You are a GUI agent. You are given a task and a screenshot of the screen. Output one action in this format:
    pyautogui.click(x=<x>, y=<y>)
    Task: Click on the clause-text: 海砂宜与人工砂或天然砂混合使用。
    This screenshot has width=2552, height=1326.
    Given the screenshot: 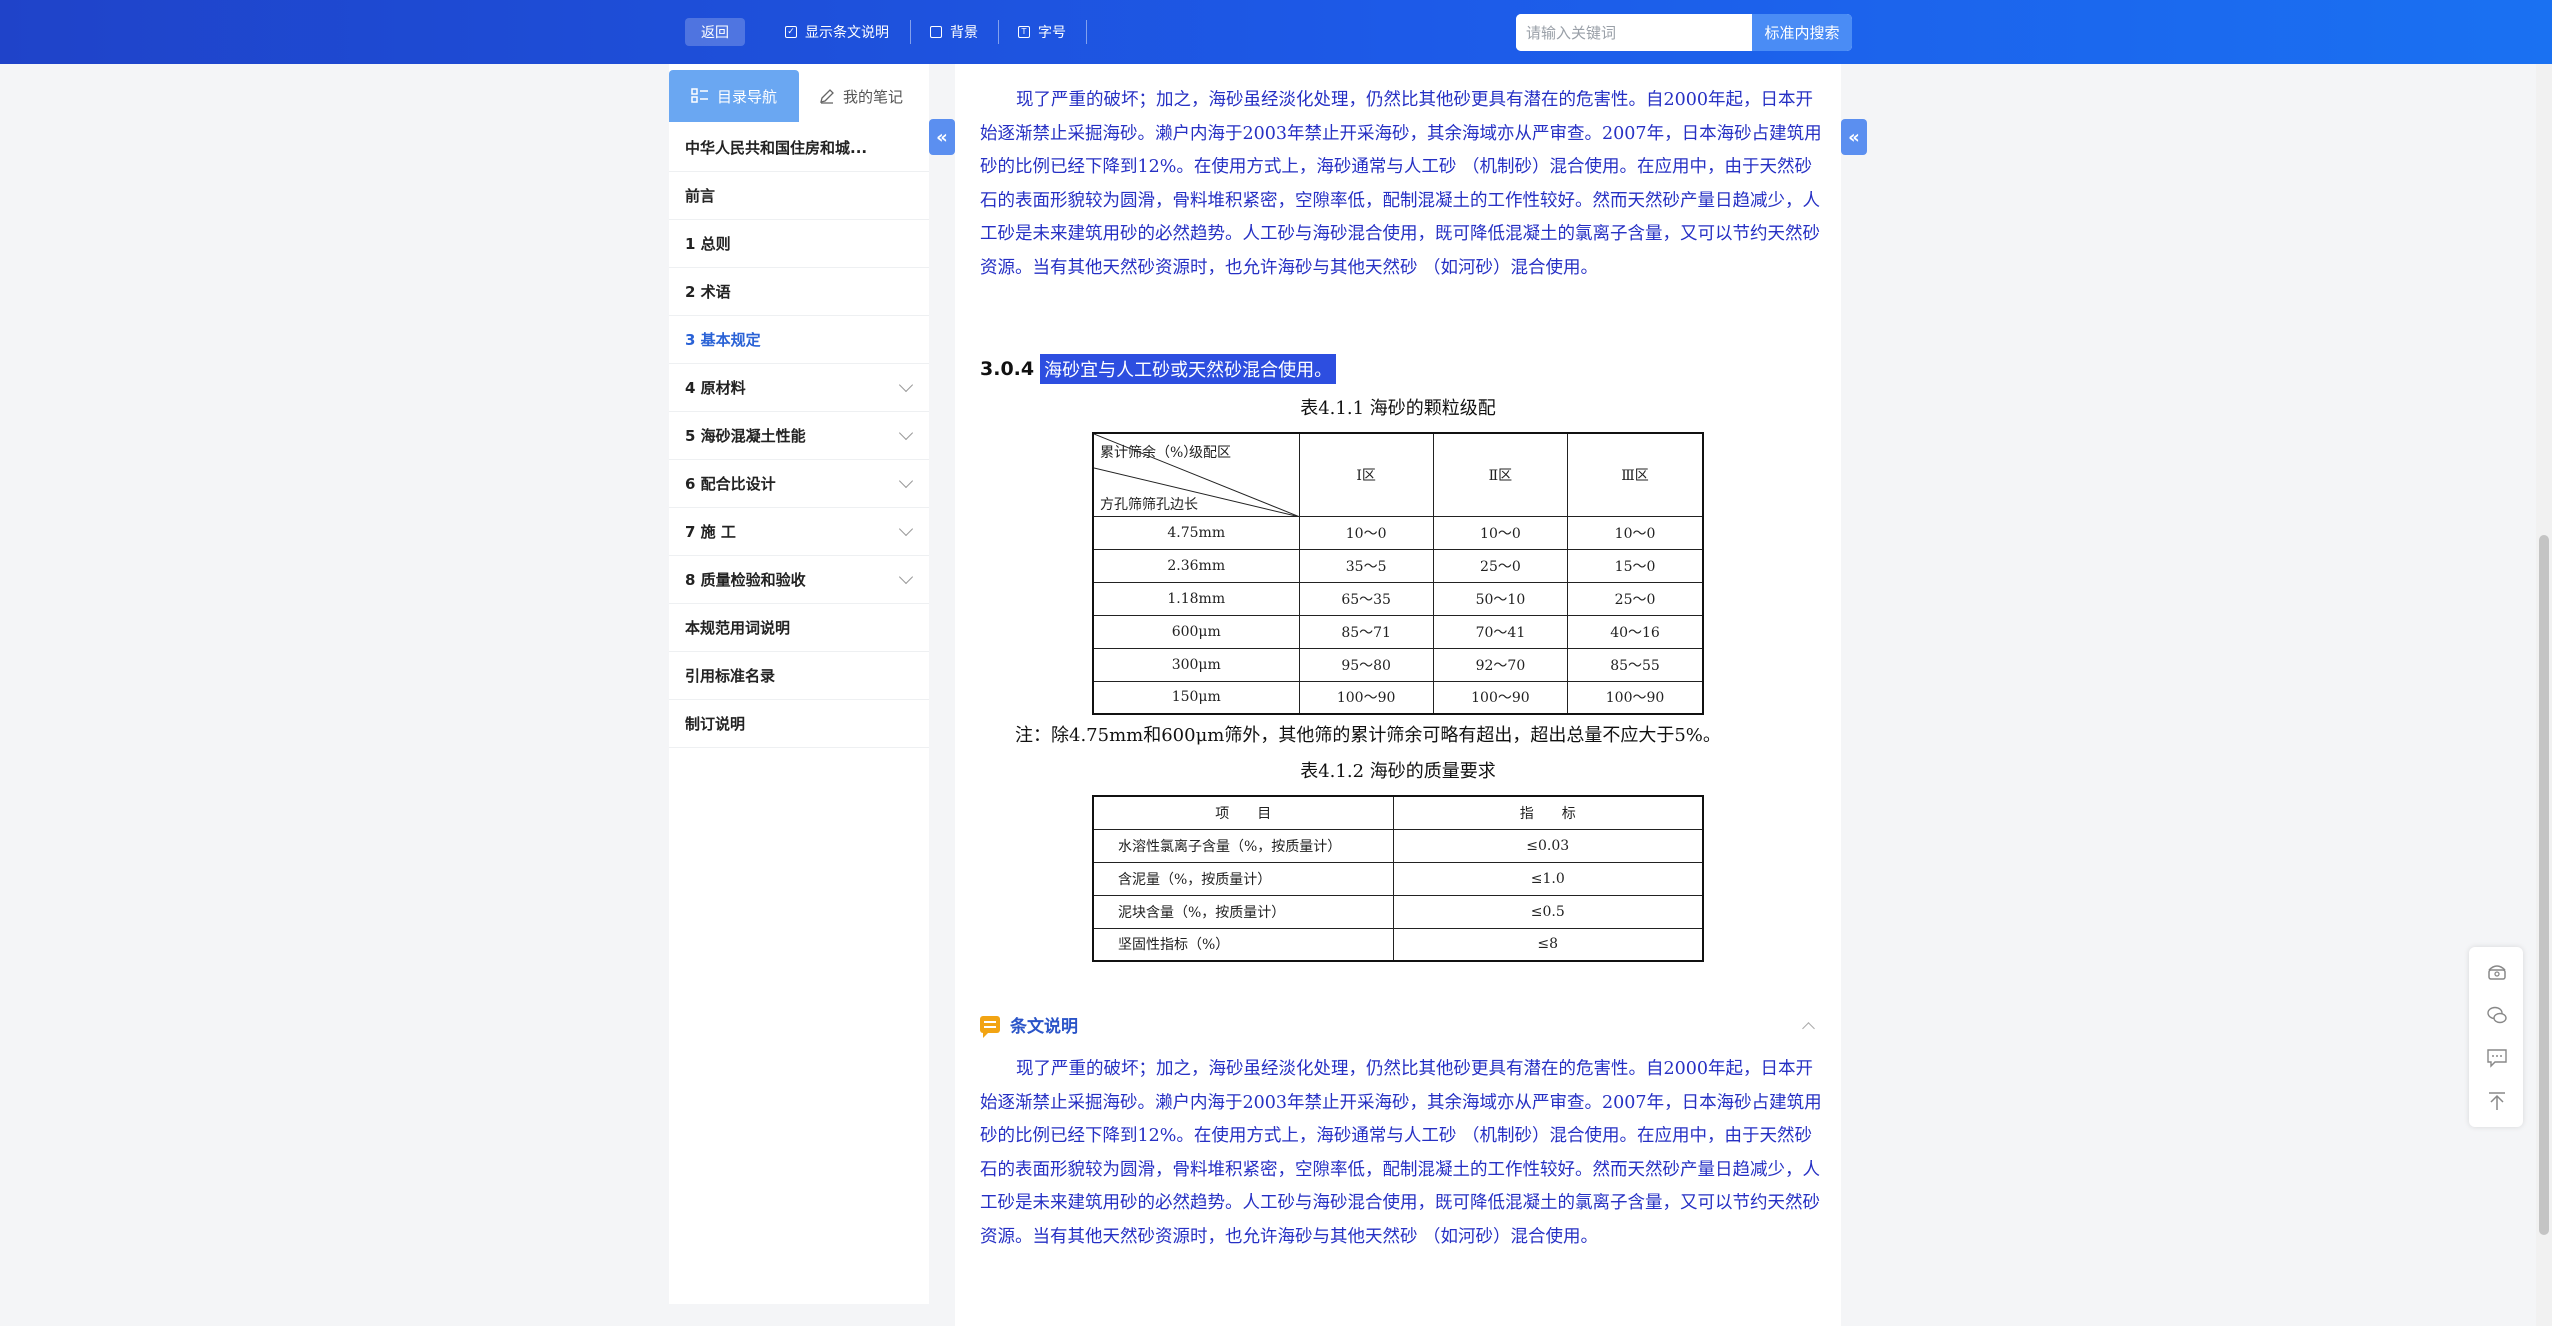 What is the action you would take?
    pyautogui.click(x=1188, y=369)
    